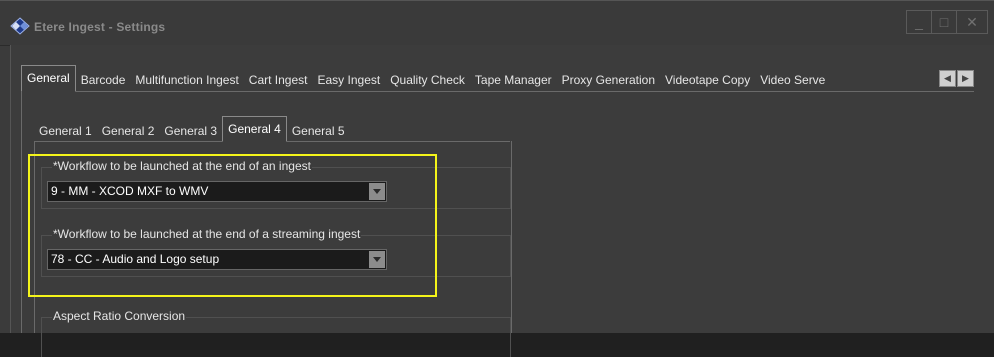 This screenshot has height=357, width=994. Describe the element at coordinates (278, 80) in the screenshot. I see `tab-cart-ingest: Cart Ingest` at that location.